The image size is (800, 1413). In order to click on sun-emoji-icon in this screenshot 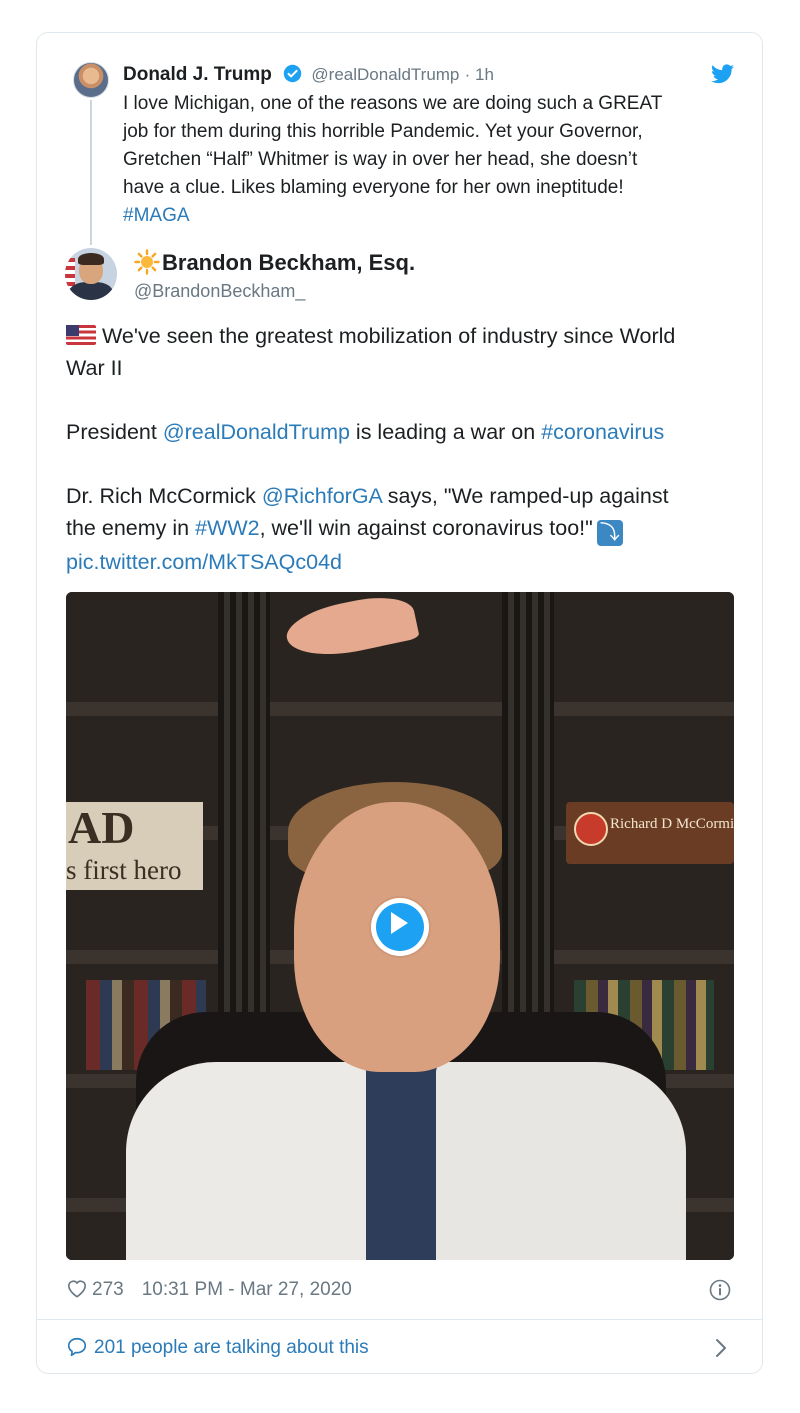, I will do `click(147, 262)`.